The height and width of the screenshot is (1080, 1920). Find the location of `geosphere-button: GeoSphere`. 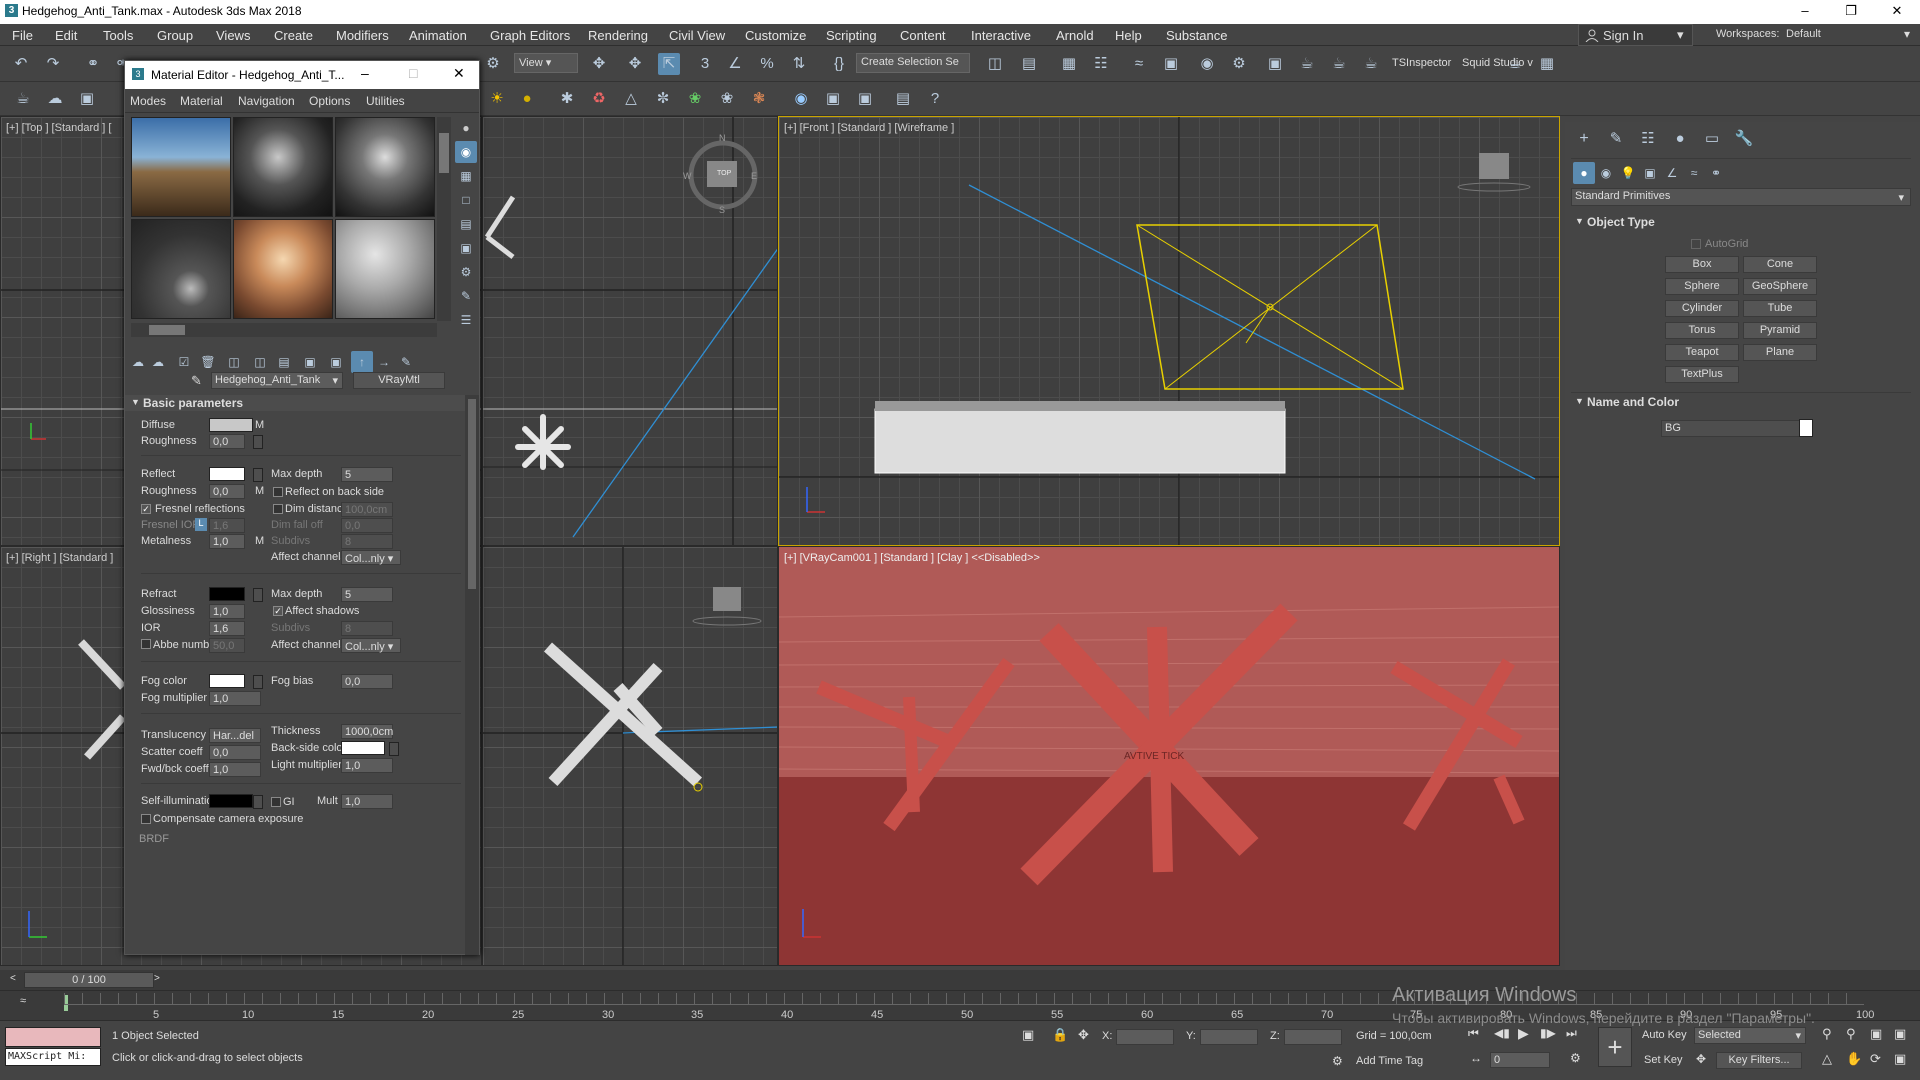

geosphere-button: GeoSphere is located at coordinates (1780, 286).